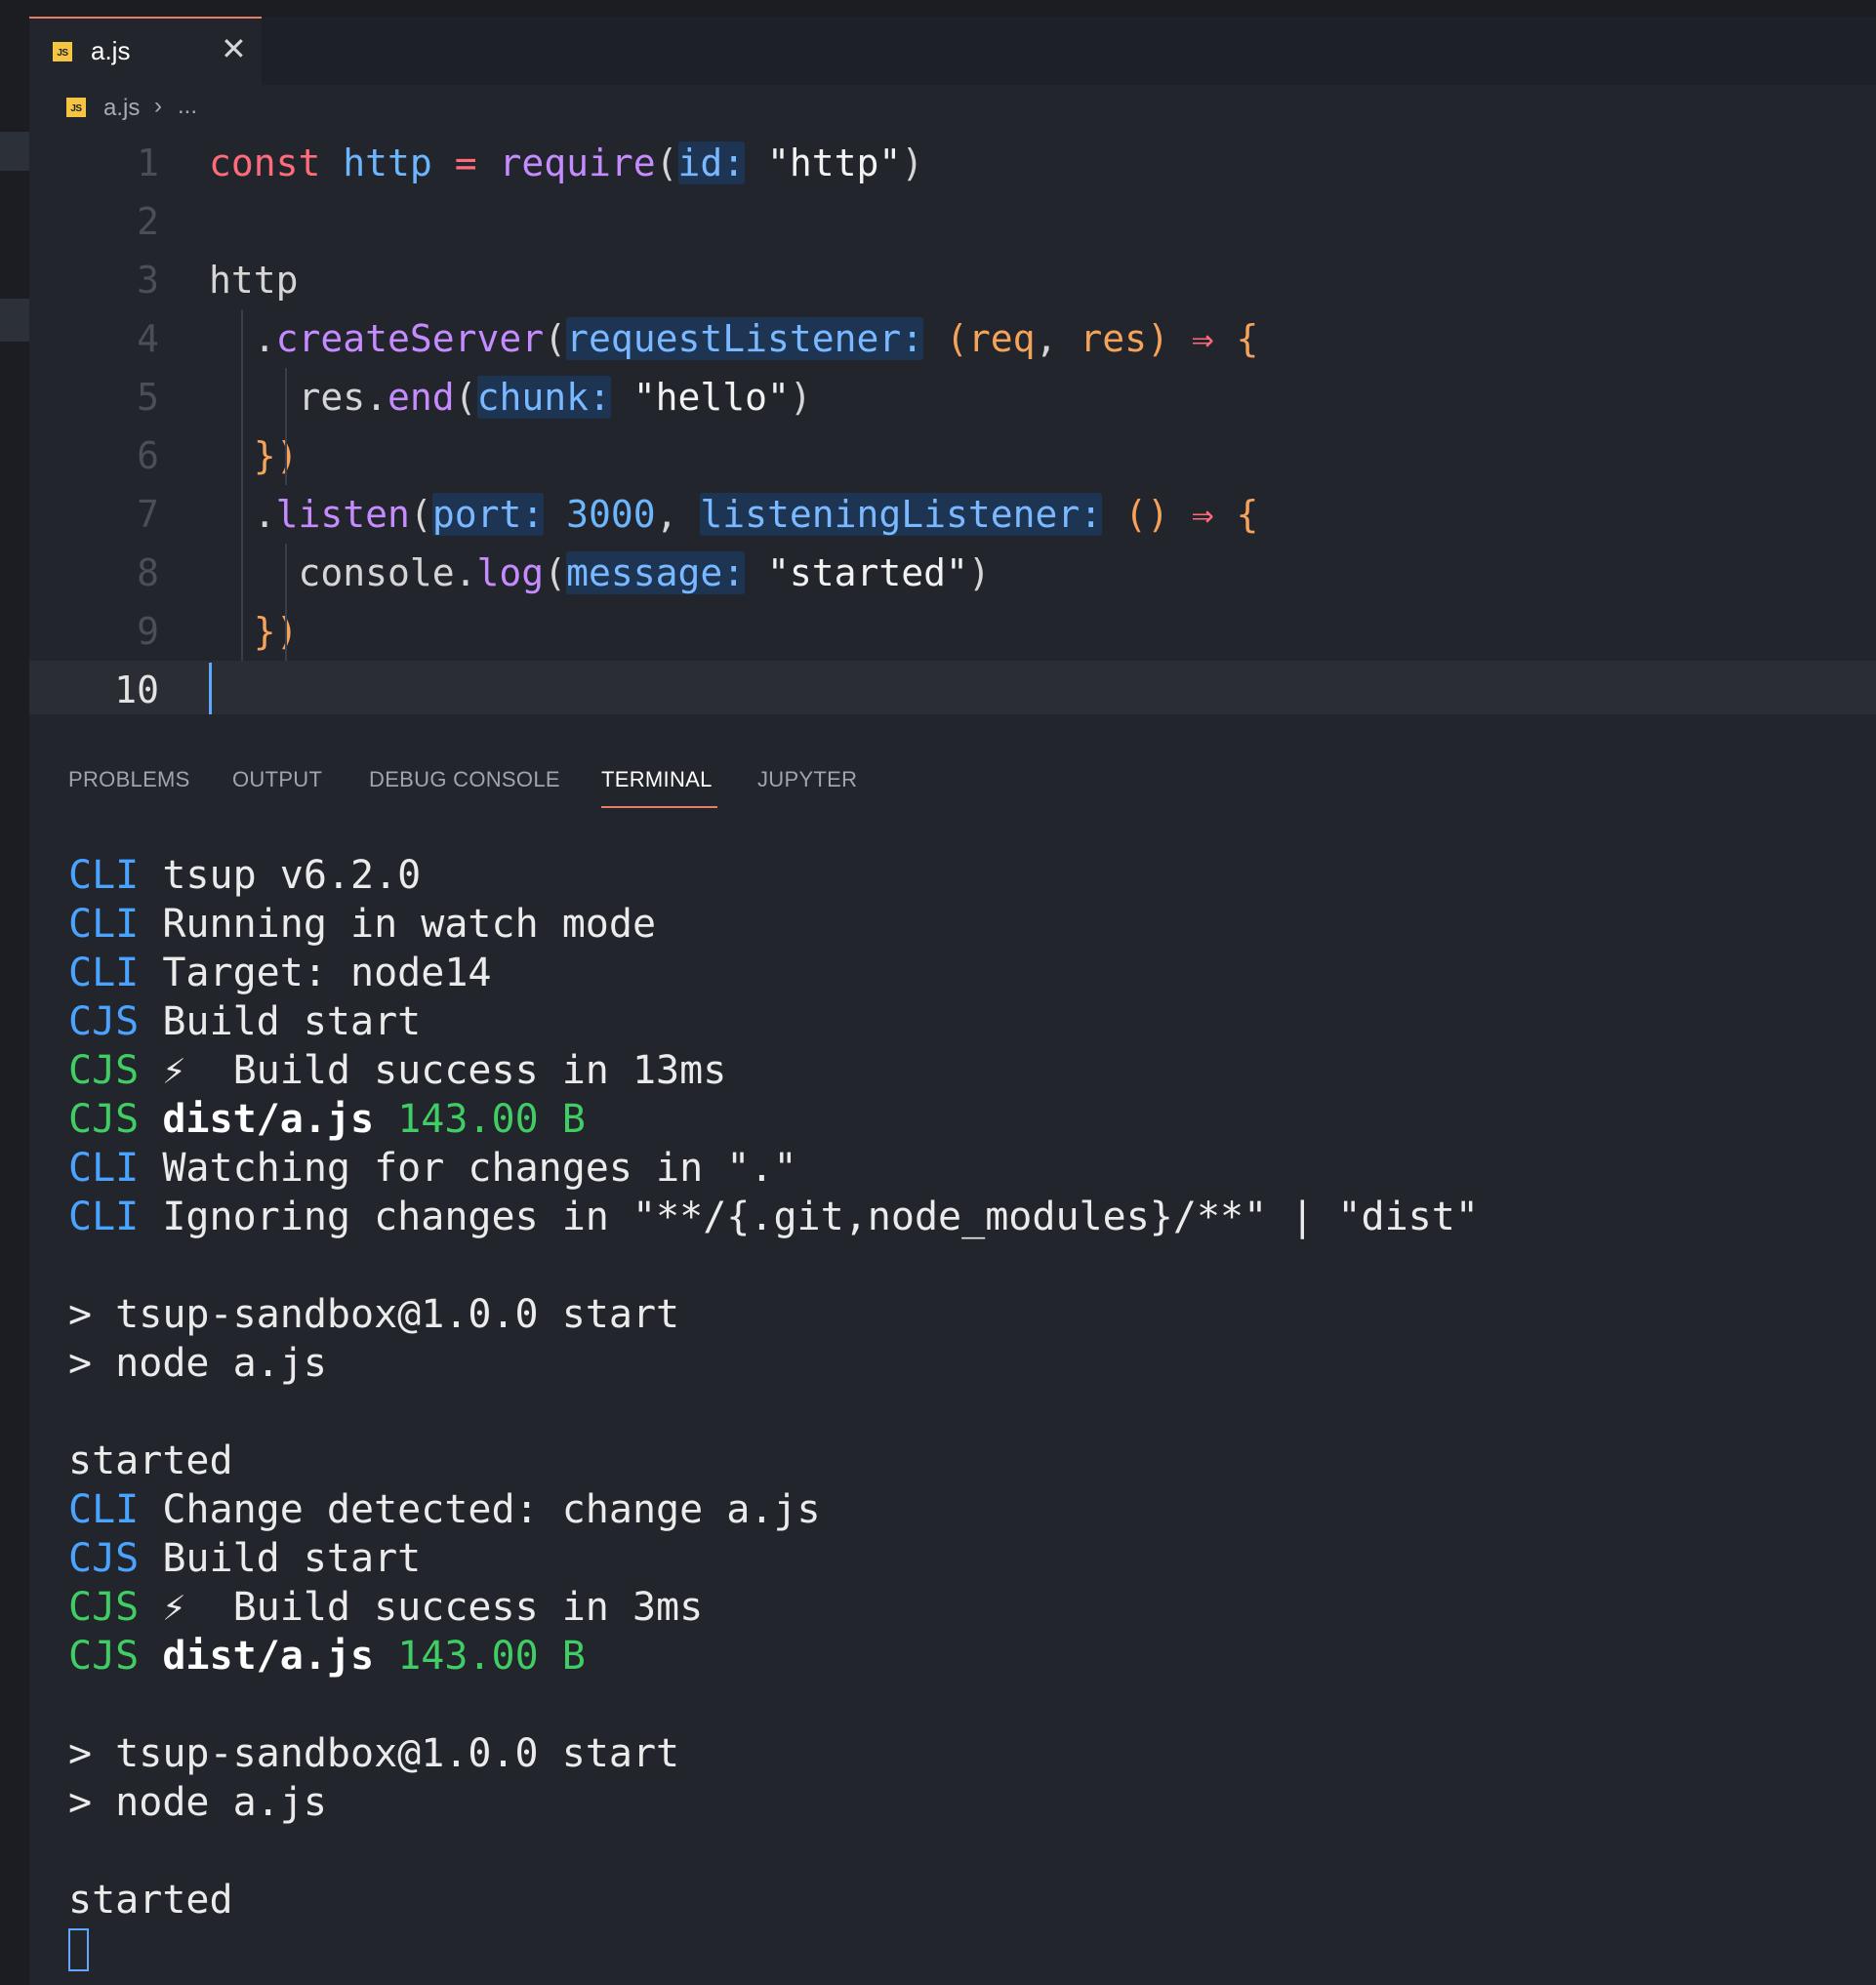  Describe the element at coordinates (148, 221) in the screenshot. I see `line-number: 2` at that location.